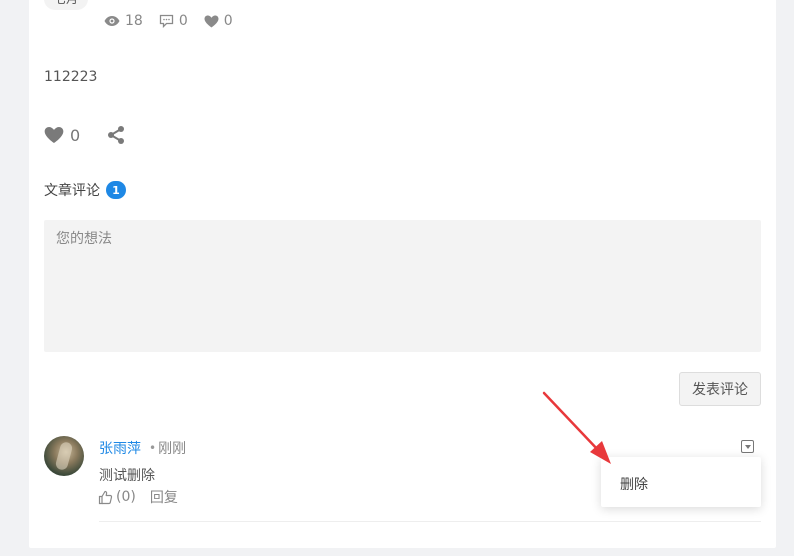 The width and height of the screenshot is (794, 556). I want to click on eye-icon, so click(112, 21).